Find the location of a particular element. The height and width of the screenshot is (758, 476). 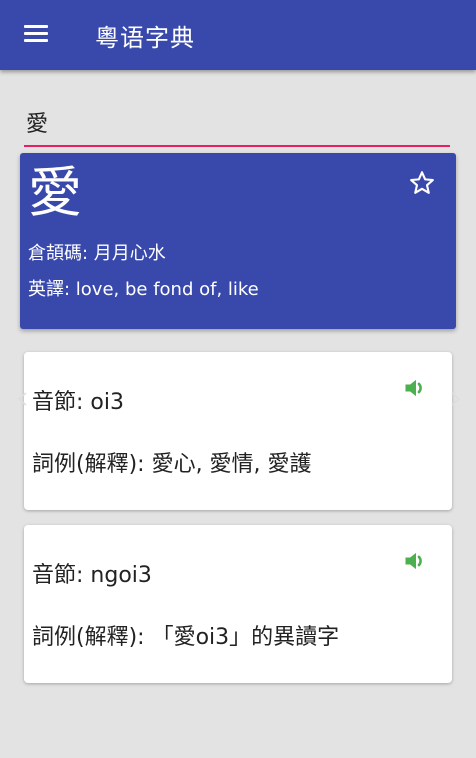

english-translation: 英譯: love, be fond of, like is located at coordinates (143, 289).